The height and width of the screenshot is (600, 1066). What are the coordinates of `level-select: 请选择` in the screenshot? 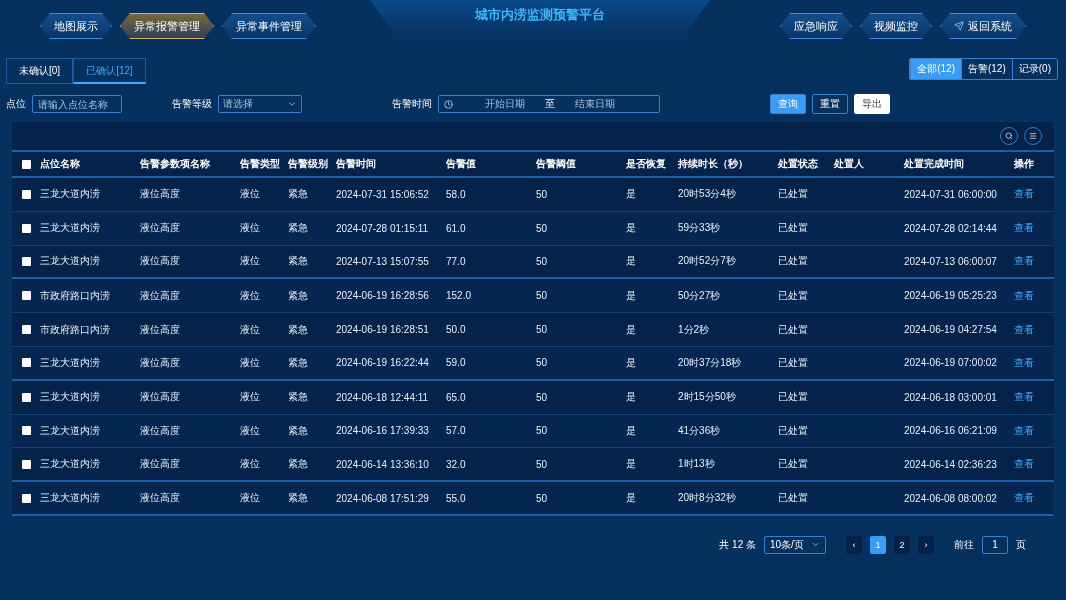 It's located at (260, 104).